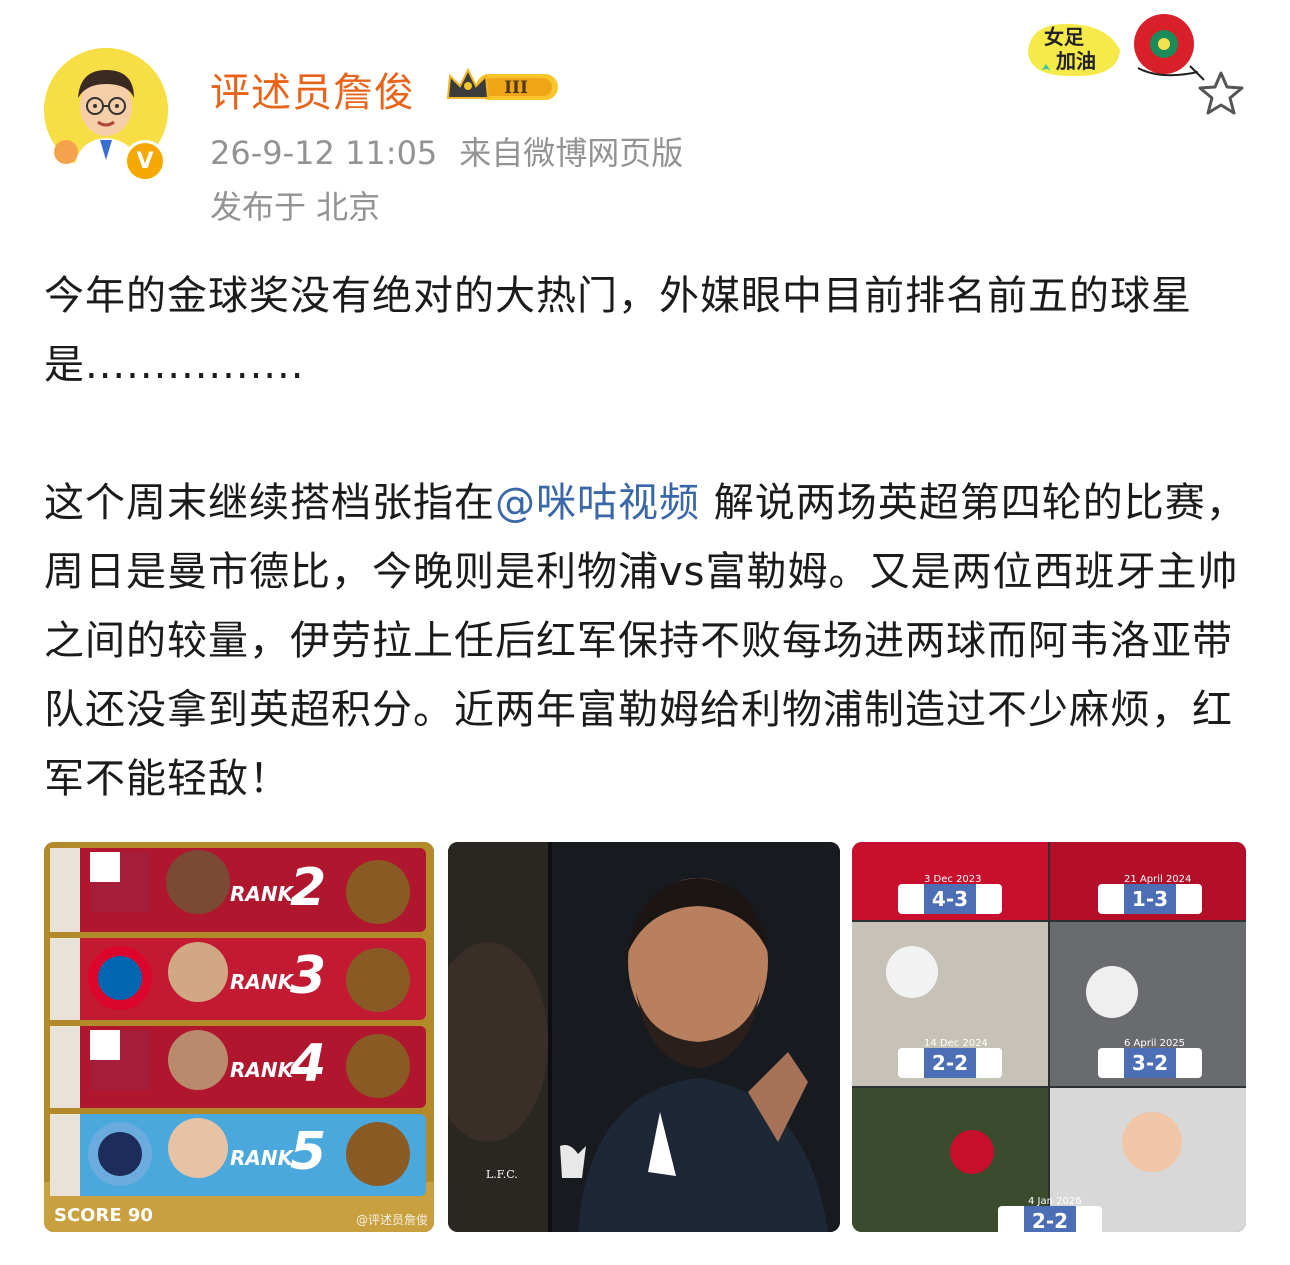 The image size is (1290, 1265). Describe the element at coordinates (1116, 47) in the screenshot. I see `team-support-sticker: 女足 加油` at that location.